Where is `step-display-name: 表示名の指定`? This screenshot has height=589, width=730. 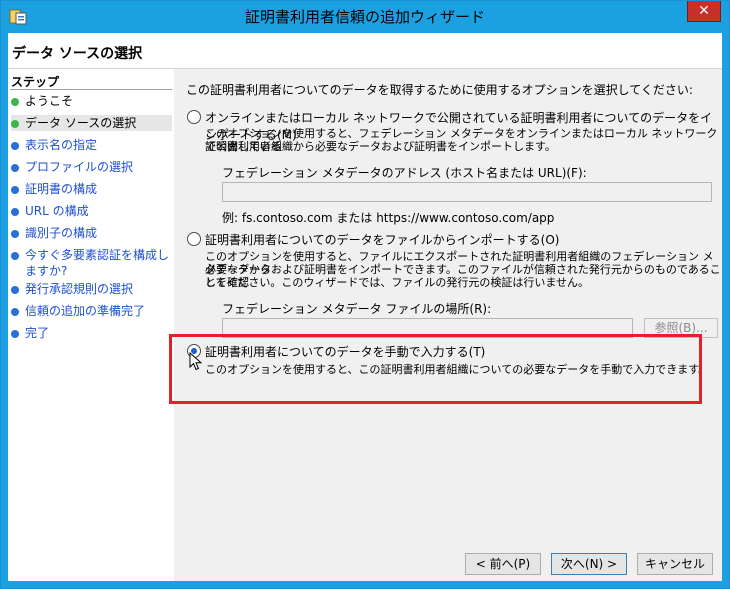 step-display-name: 表示名の指定 is located at coordinates (91, 145).